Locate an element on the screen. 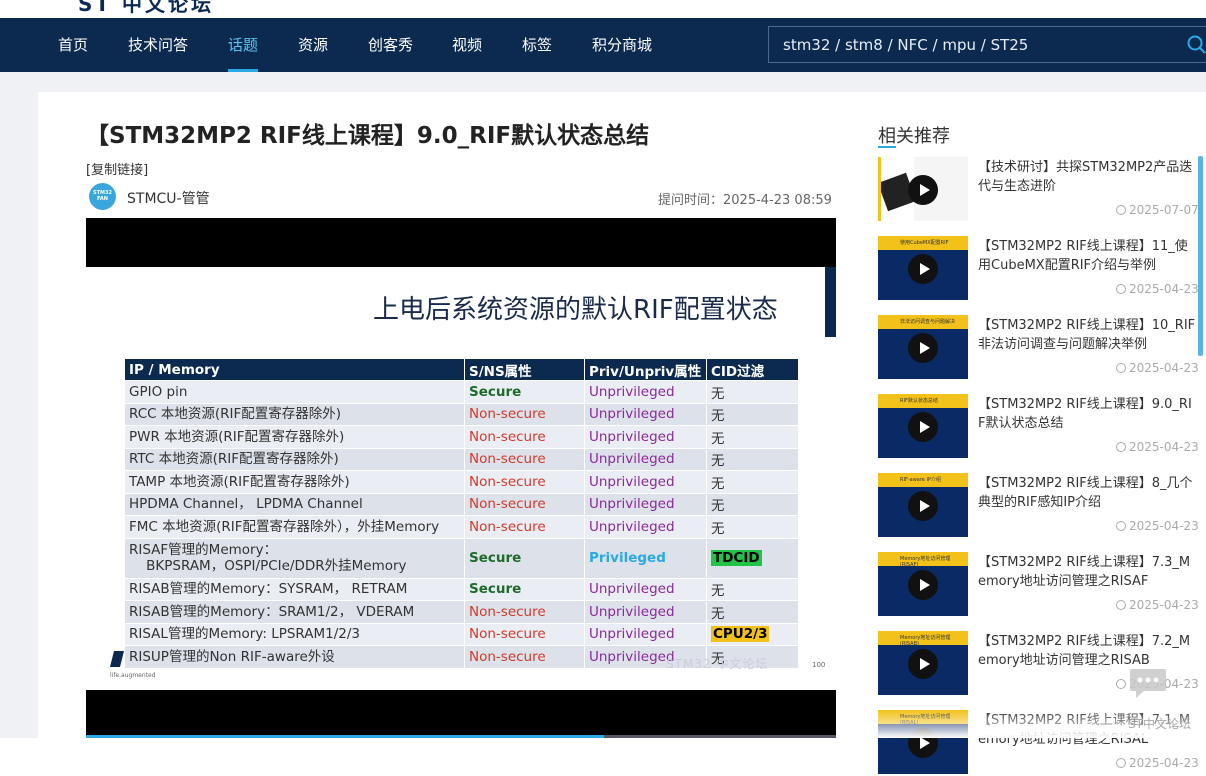 This screenshot has width=1206, height=776. table-cell: RISAL管理的Memory: LPSRAM1/2/3 is located at coordinates (294, 634).